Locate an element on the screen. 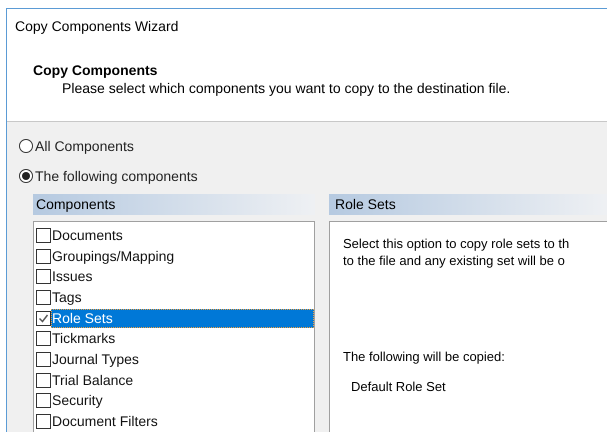  list-item: Trial Balance is located at coordinates (182, 380).